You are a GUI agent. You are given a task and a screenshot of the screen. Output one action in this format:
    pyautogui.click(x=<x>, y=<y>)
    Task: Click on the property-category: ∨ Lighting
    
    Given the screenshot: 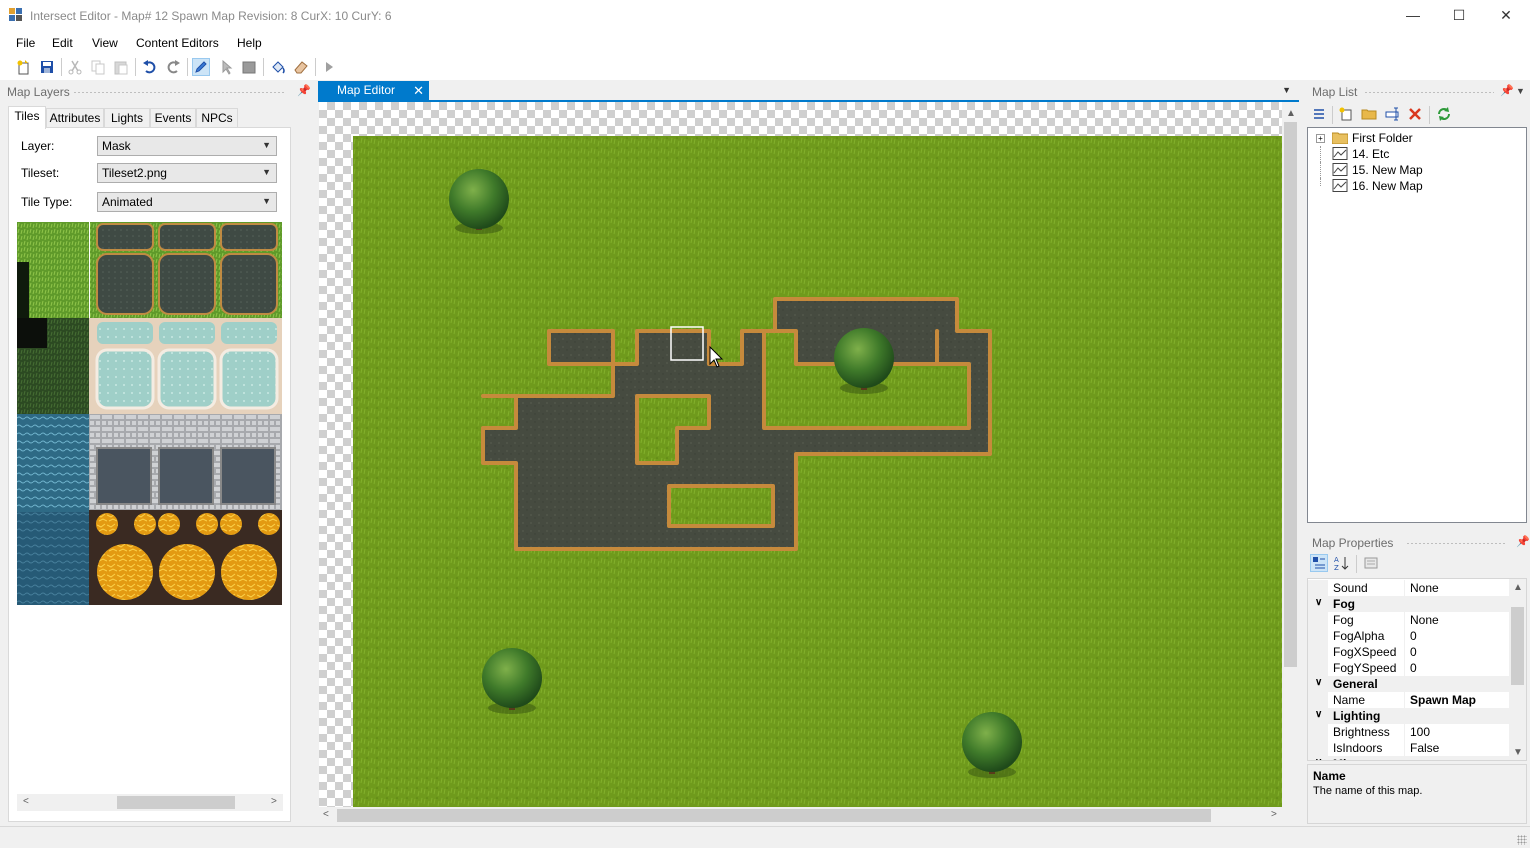 What is the action you would take?
    pyautogui.click(x=1409, y=716)
    